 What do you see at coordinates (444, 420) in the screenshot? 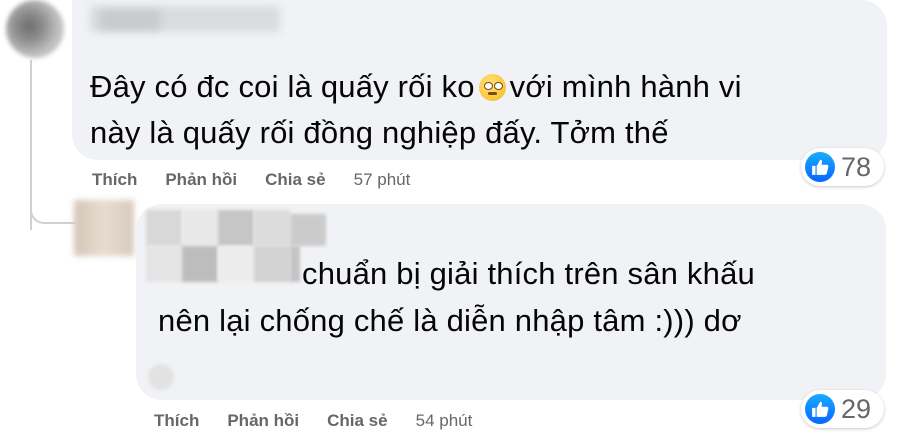
I see `timestamp-link: 54 phút` at bounding box center [444, 420].